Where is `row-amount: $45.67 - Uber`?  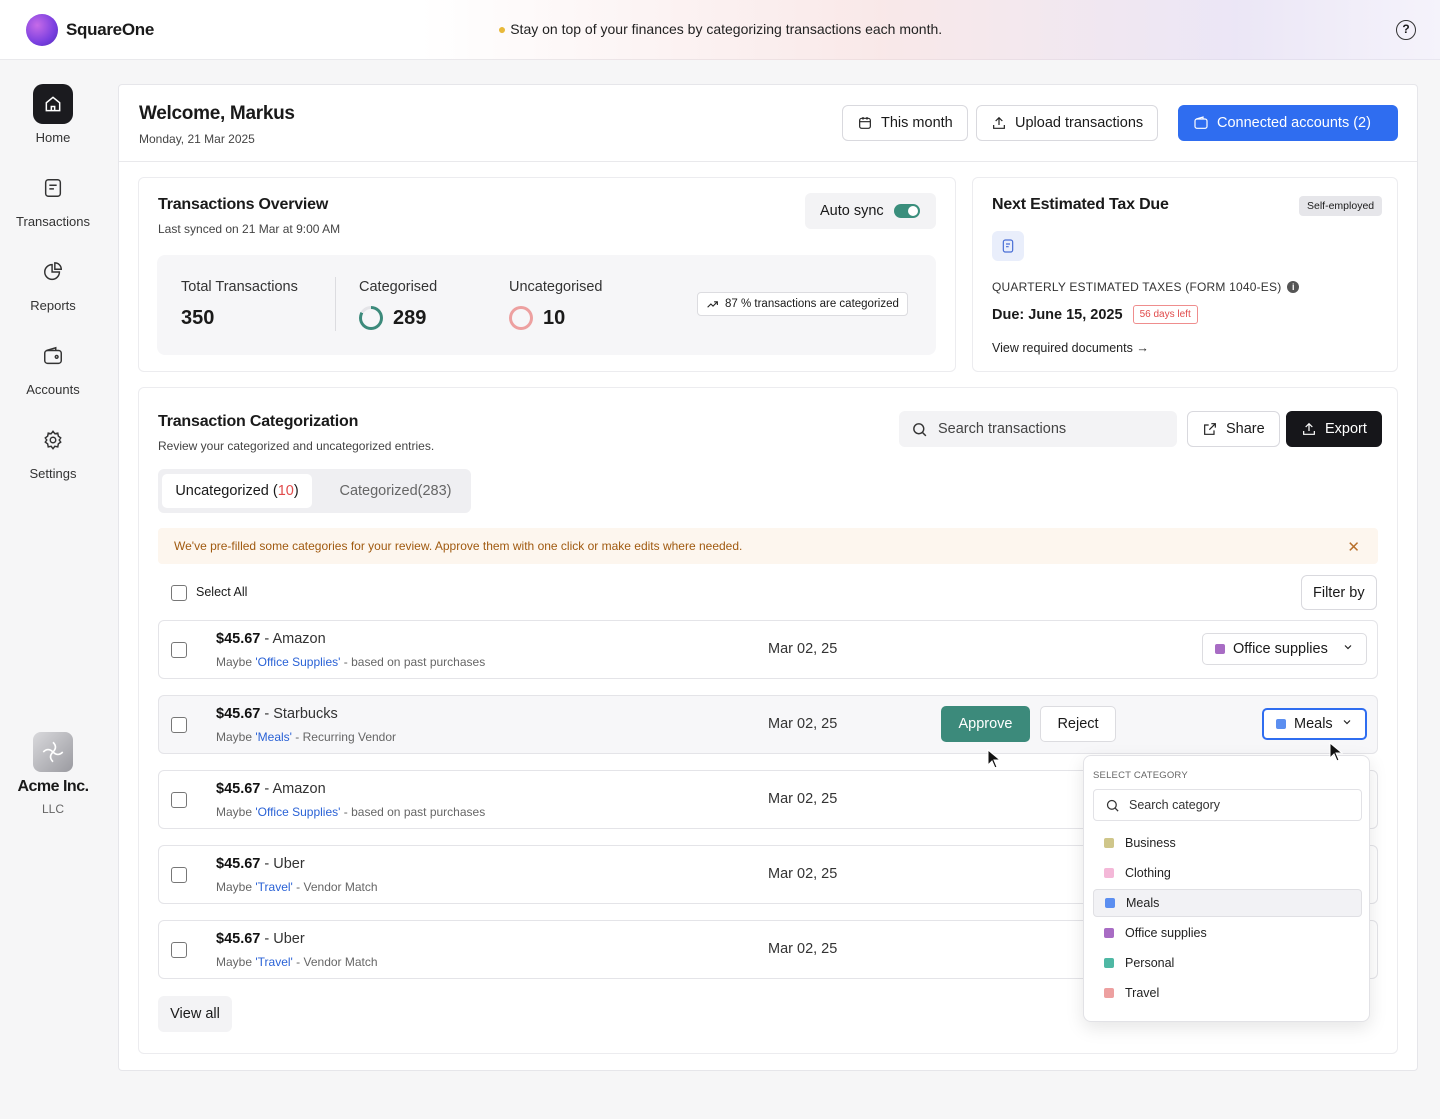
row-amount: $45.67 - Uber is located at coordinates (260, 864).